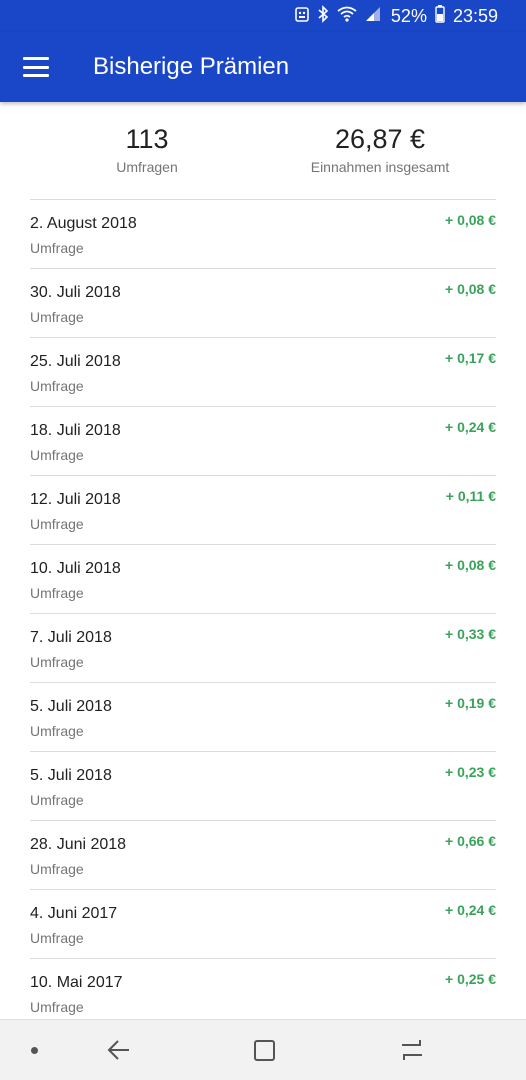 Image resolution: width=526 pixels, height=1080 pixels. What do you see at coordinates (263, 578) in the screenshot?
I see `list-item: 10. Juli 2018 Umfrage + 0,08 €` at bounding box center [263, 578].